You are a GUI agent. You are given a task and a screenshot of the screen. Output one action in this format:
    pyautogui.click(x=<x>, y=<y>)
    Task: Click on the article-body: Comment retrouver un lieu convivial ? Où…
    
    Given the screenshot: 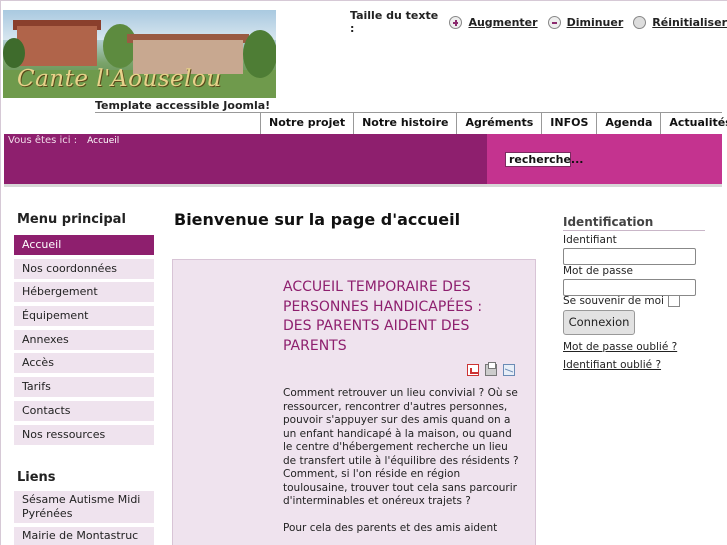 What is the action you would take?
    pyautogui.click(x=403, y=466)
    